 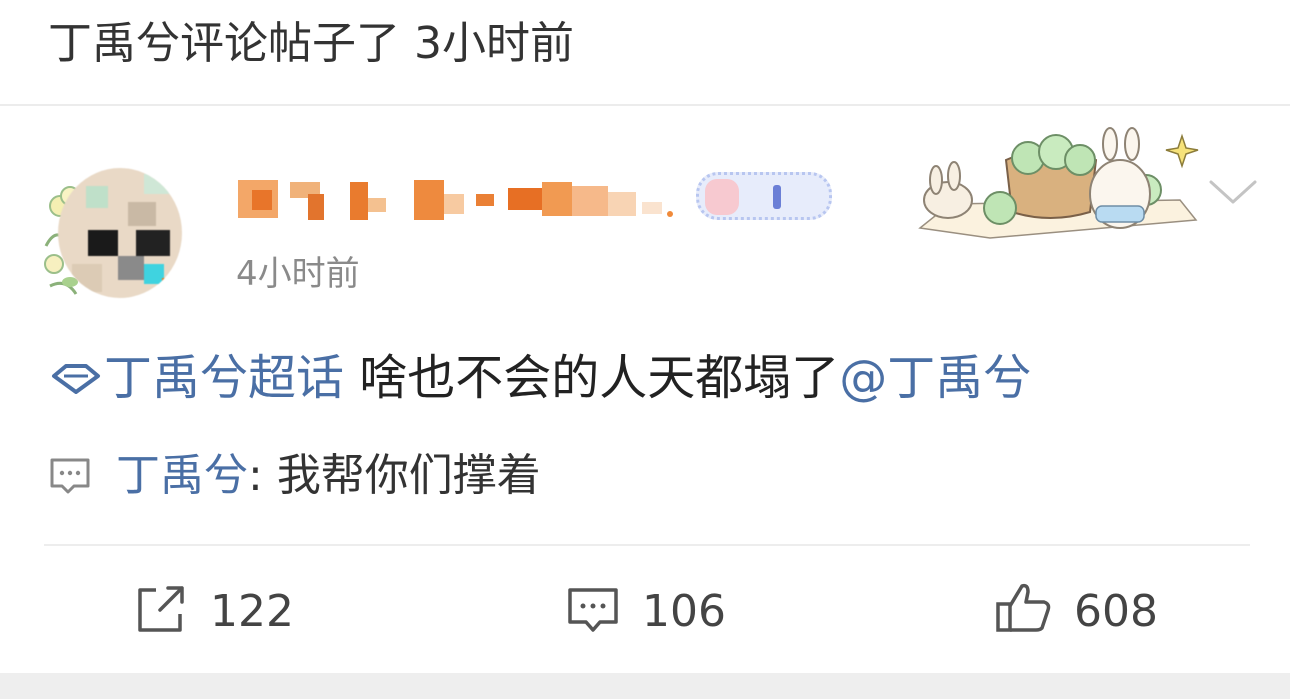 I want to click on thumbs-up-icon, so click(x=1023, y=607).